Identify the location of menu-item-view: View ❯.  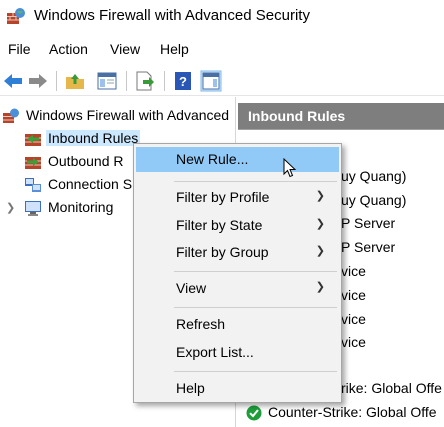
(237, 288).